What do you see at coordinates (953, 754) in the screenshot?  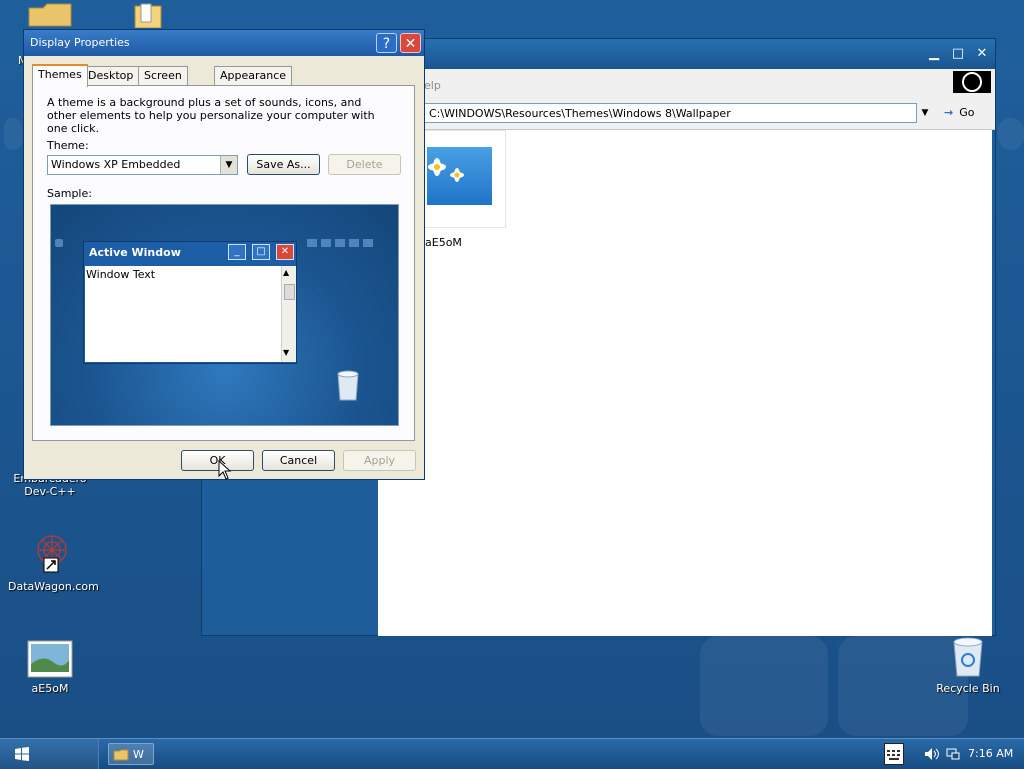 I see `network-icon` at bounding box center [953, 754].